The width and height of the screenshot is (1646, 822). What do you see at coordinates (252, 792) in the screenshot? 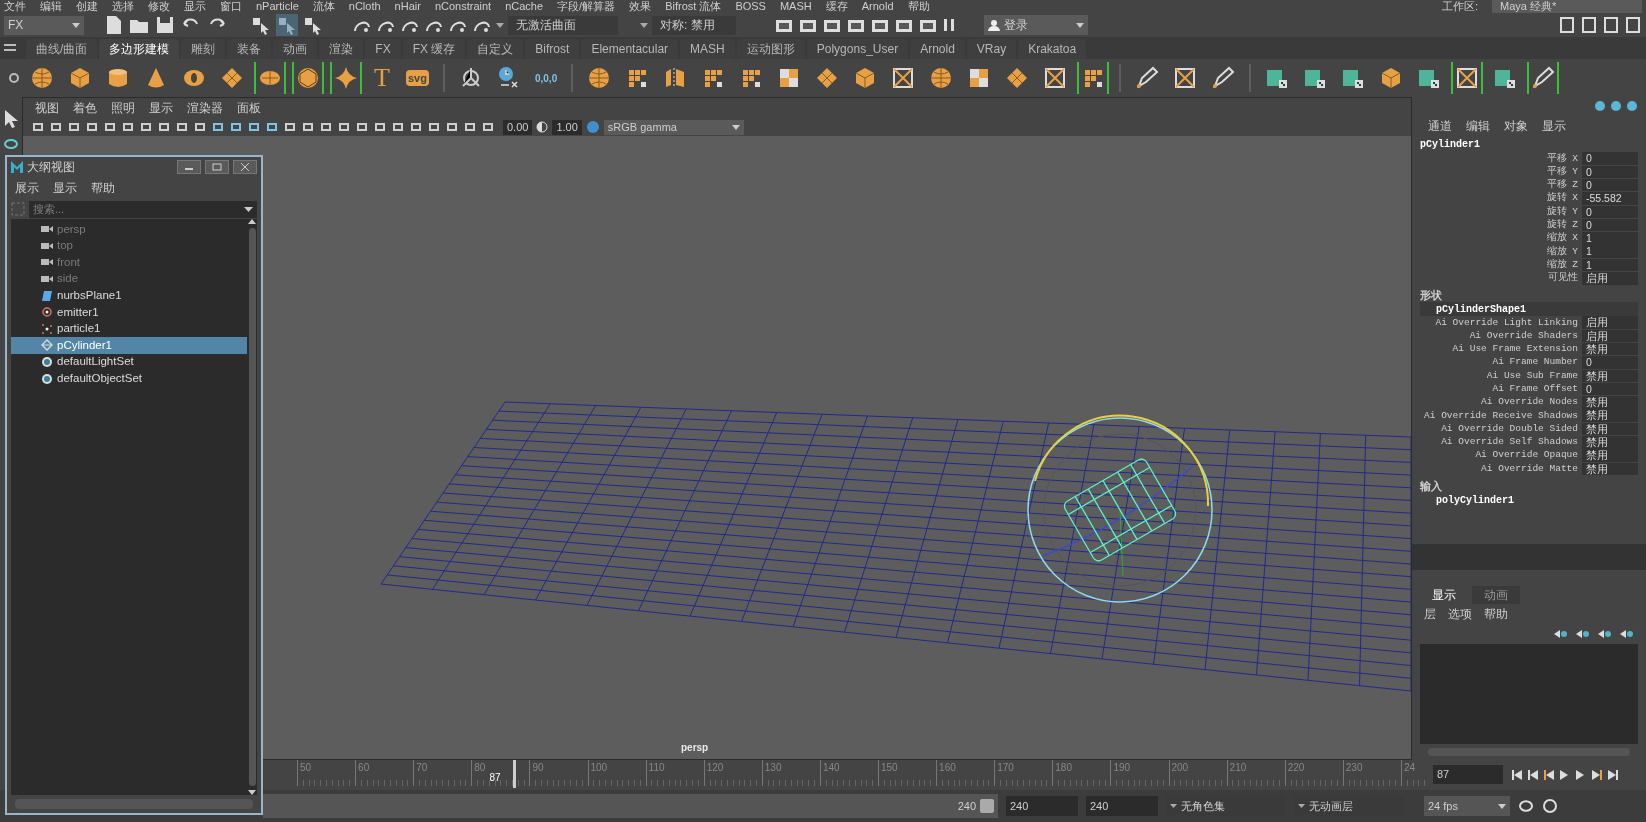
I see `scroll-down-arrow-icon` at bounding box center [252, 792].